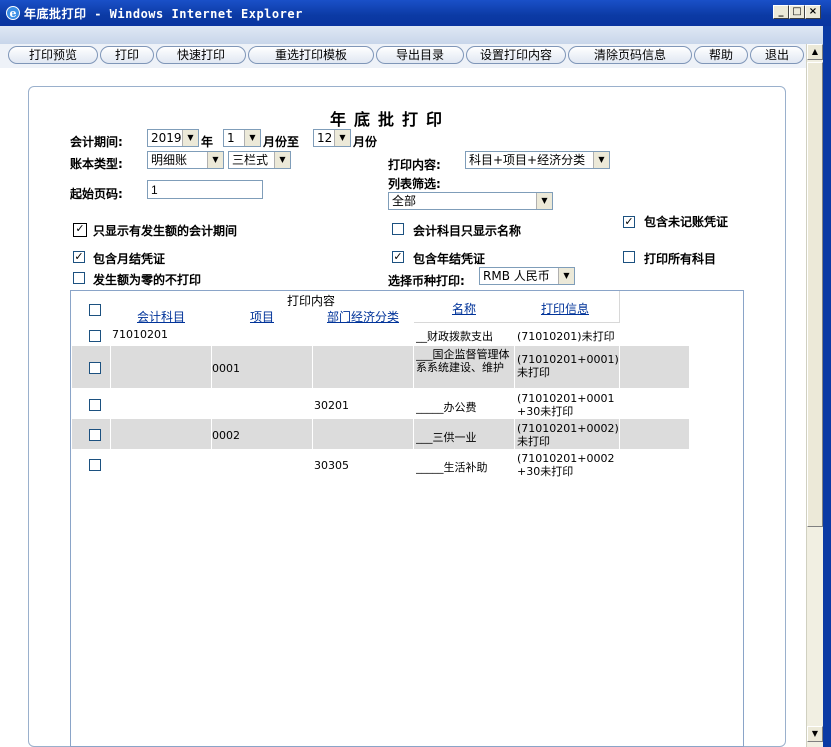 The image size is (831, 747). Describe the element at coordinates (568, 366) in the screenshot. I see `row-print-info: (71010201+0001)未打印` at that location.